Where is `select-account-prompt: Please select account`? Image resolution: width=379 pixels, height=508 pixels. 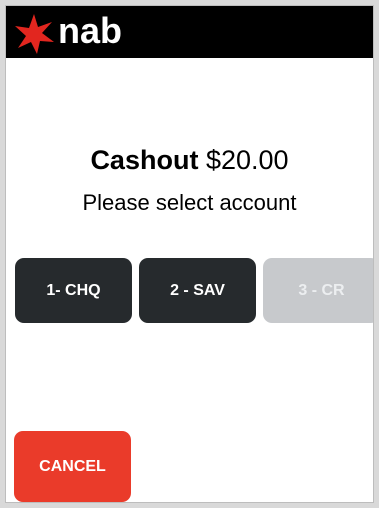
select-account-prompt: Please select account is located at coordinates (189, 202).